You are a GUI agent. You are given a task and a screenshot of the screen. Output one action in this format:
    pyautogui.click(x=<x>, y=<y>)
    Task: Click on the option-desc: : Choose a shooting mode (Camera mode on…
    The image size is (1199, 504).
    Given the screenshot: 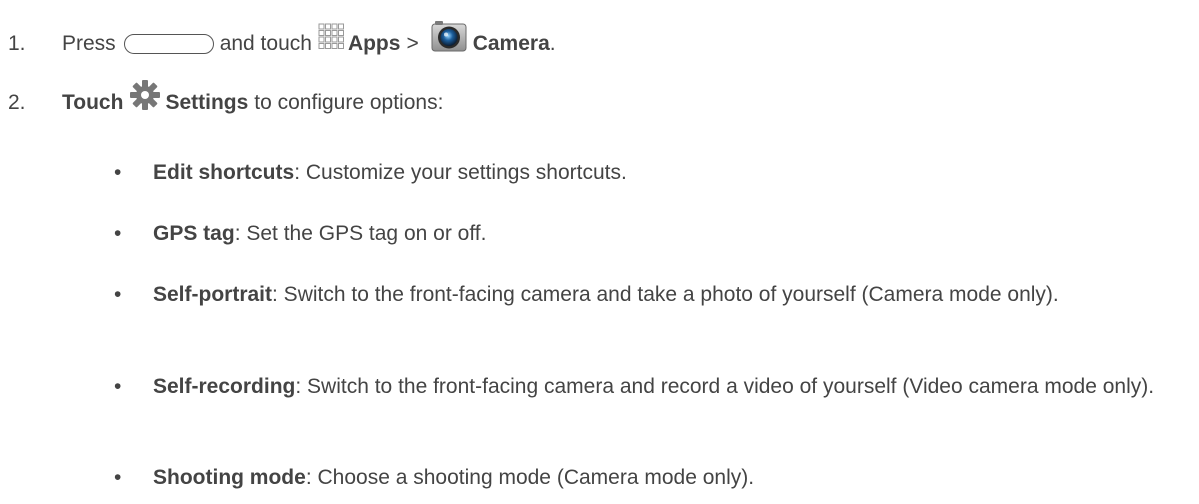 What is the action you would take?
    pyautogui.click(x=530, y=477)
    